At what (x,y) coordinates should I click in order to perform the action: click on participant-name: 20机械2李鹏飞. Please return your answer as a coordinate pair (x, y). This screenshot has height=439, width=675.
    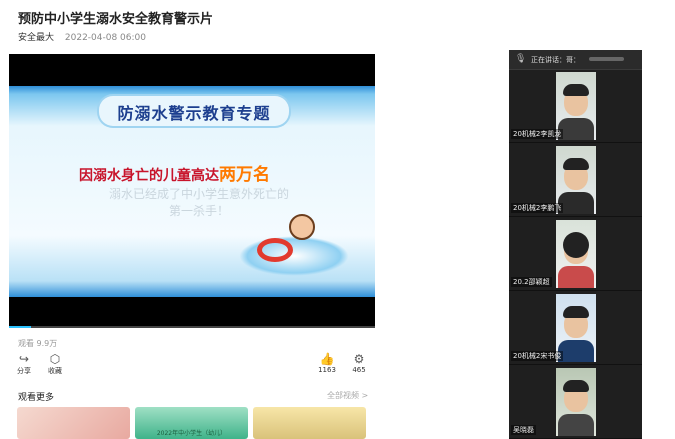
    Looking at the image, I should click on (537, 208).